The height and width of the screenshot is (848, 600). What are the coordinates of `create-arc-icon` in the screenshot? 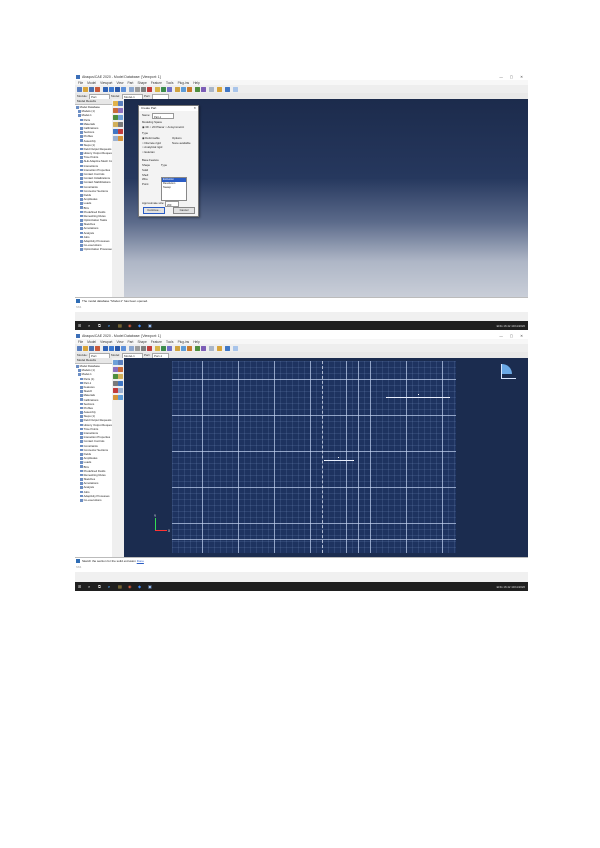 It's located at (120, 369).